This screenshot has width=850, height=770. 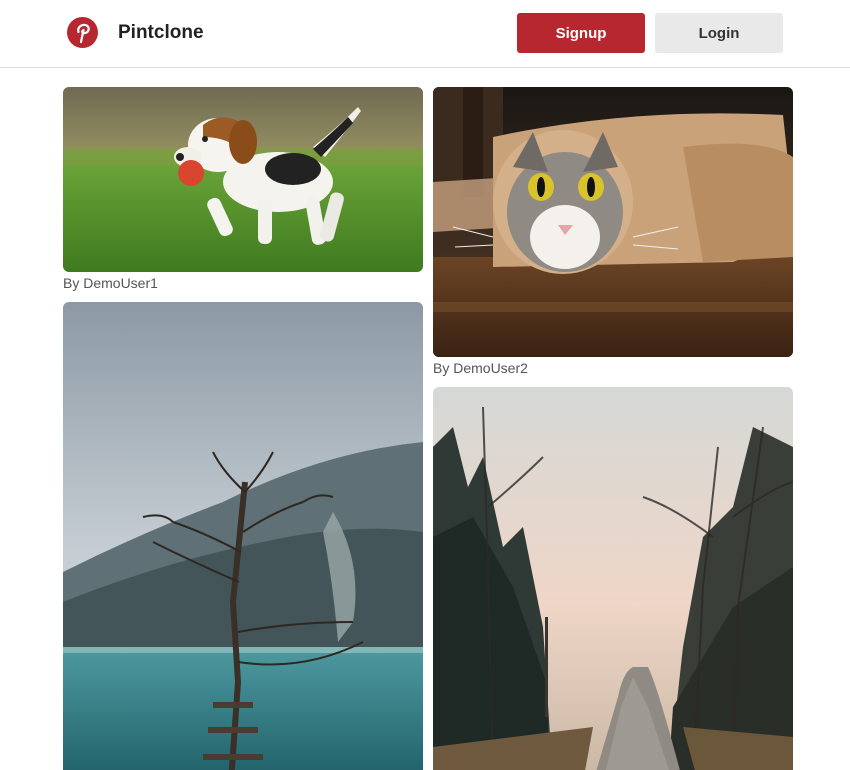 I want to click on pin-author: By DemoUser1, so click(x=110, y=283).